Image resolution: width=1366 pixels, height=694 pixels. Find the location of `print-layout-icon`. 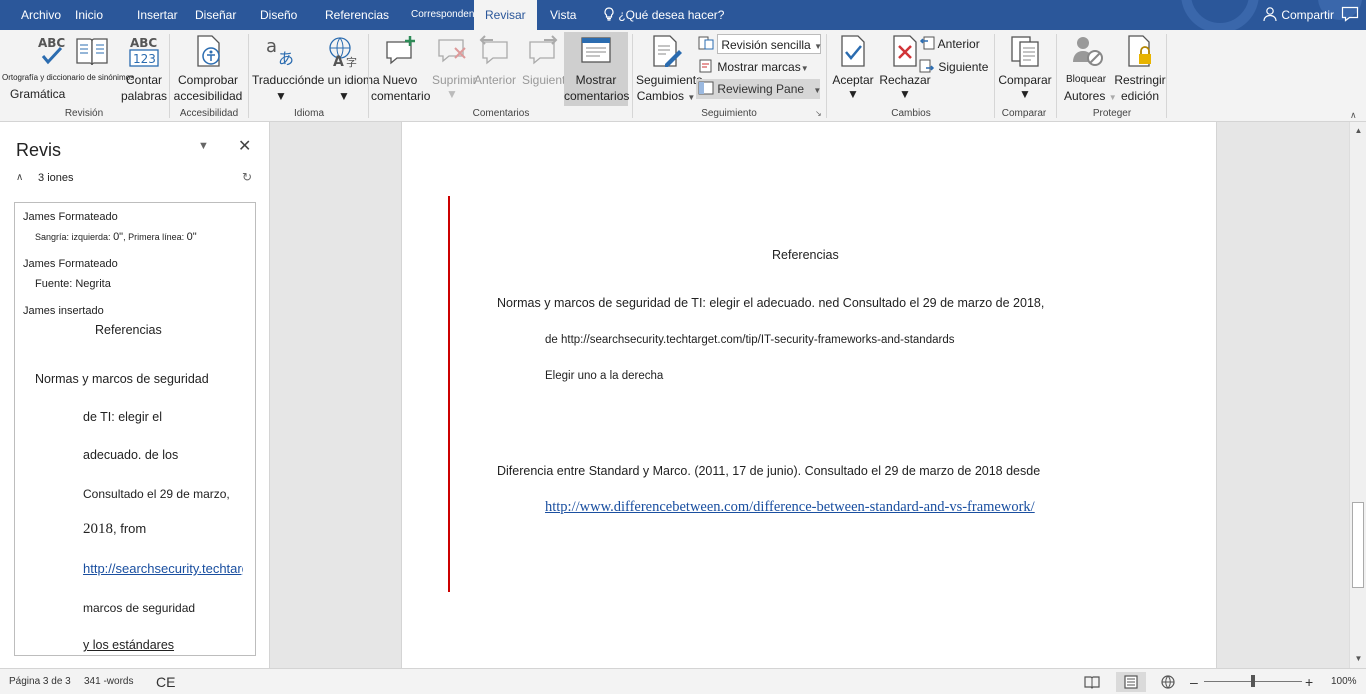

print-layout-icon is located at coordinates (1131, 682).